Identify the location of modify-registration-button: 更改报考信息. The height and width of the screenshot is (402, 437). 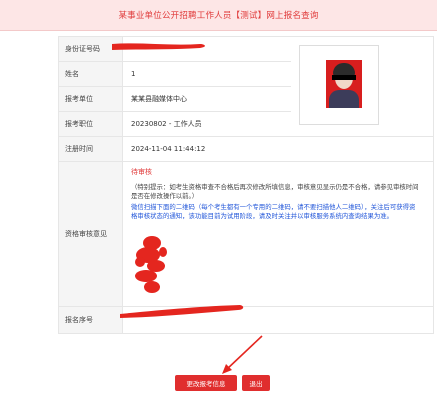
(206, 383).